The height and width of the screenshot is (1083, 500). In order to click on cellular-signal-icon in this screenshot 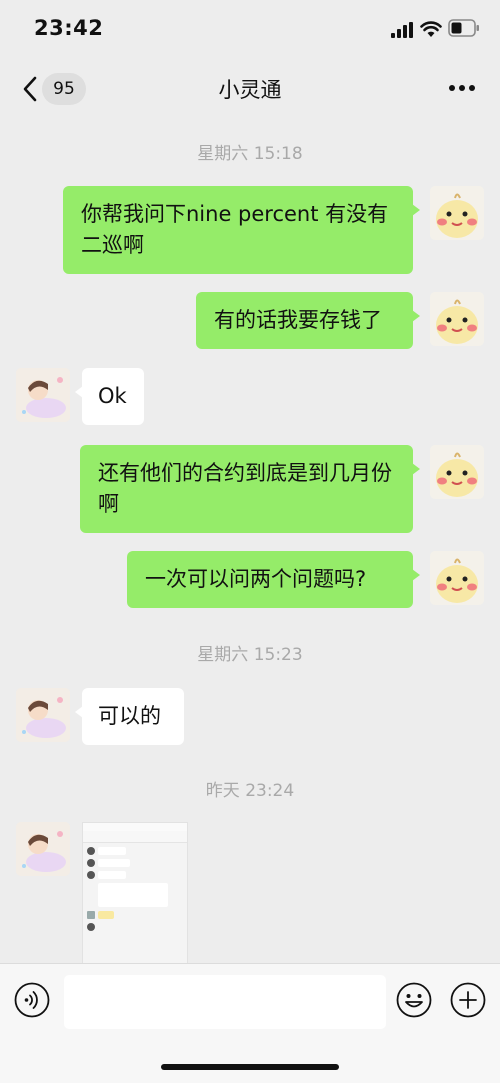, I will do `click(402, 30)`.